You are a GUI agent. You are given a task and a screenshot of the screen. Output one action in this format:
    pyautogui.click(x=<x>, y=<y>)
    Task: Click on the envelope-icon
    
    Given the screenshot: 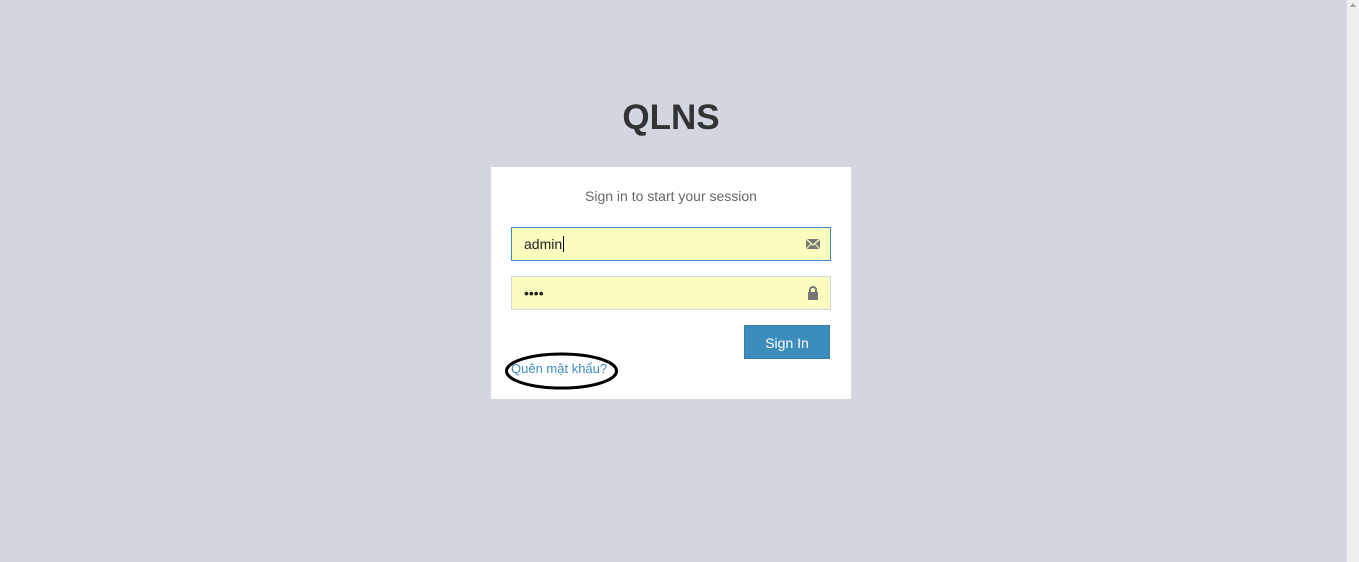 What is the action you would take?
    pyautogui.click(x=813, y=244)
    